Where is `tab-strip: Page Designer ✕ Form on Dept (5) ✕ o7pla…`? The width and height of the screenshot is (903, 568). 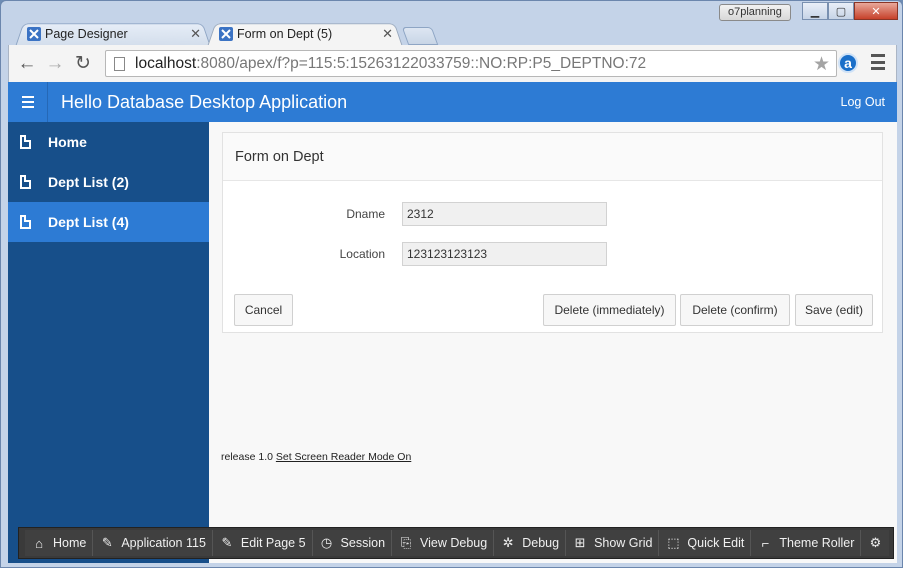
tab-strip: Page Designer ✕ Form on Dept (5) ✕ o7pla… is located at coordinates (452, 24).